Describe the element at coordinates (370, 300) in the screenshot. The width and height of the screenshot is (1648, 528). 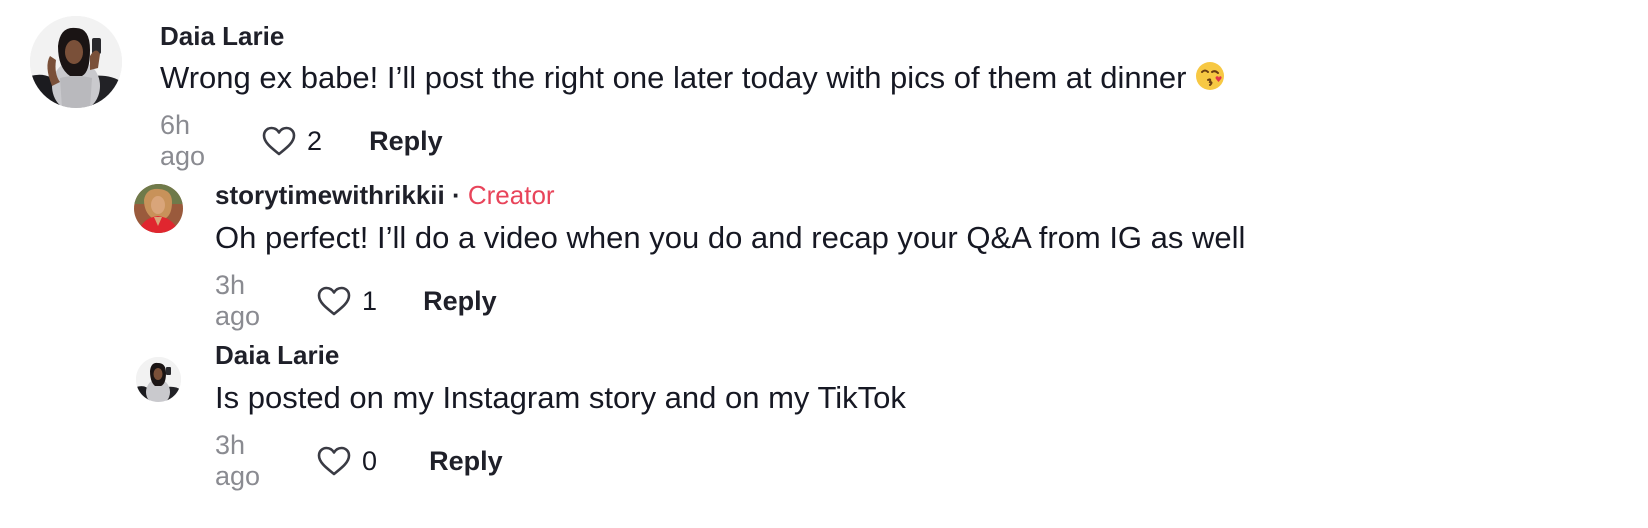
I see `like-count: 1` at that location.